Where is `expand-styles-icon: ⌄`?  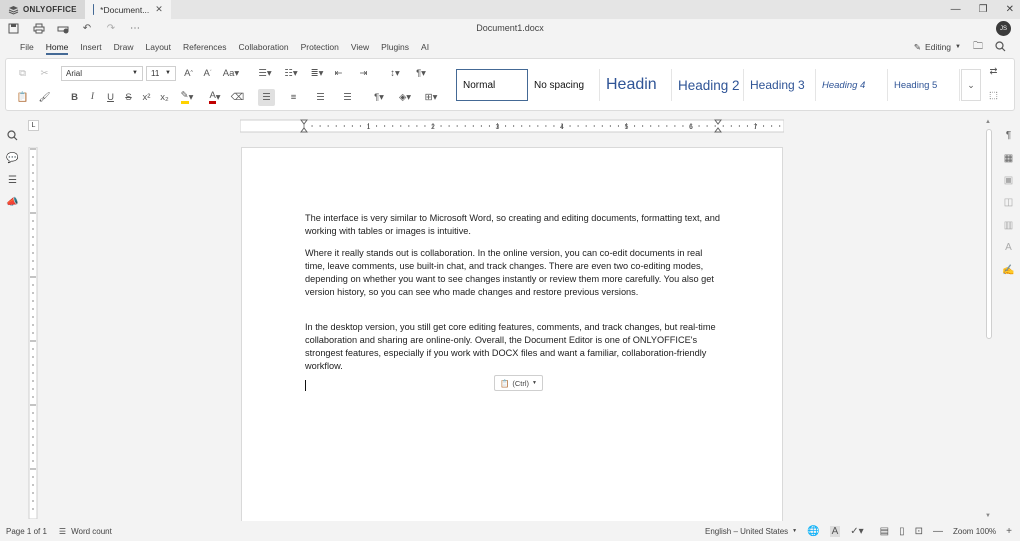
expand-styles-icon: ⌄ is located at coordinates (971, 85).